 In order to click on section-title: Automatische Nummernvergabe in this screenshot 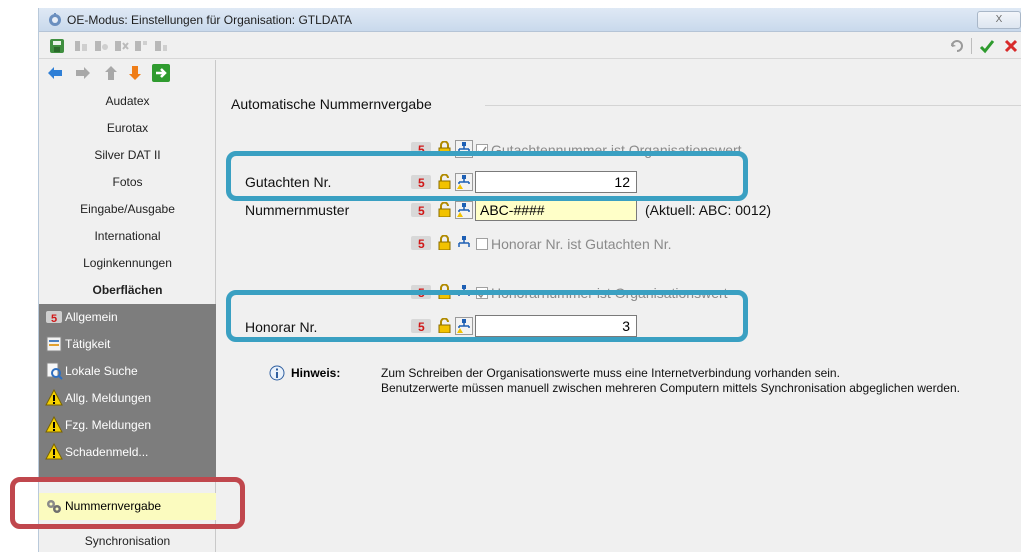, I will do `click(331, 104)`.